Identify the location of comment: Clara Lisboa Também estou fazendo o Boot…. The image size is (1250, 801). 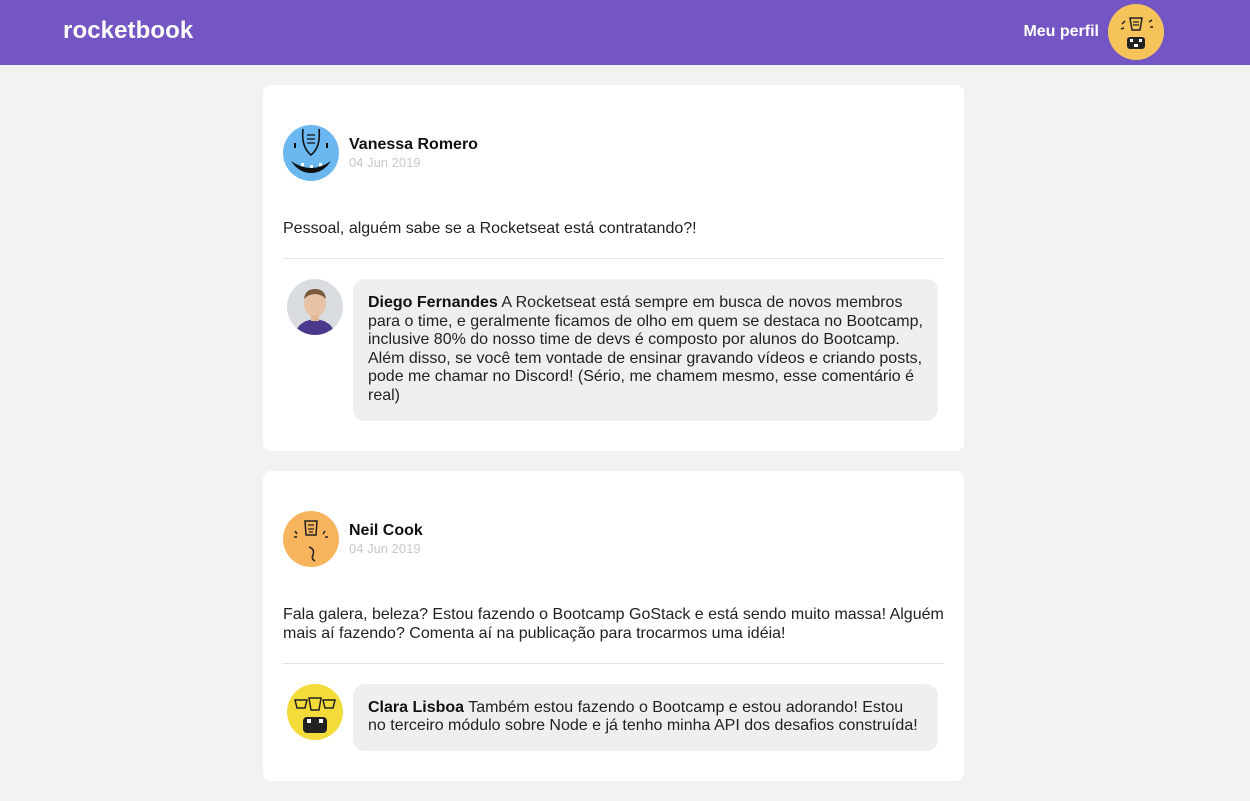
(615, 717).